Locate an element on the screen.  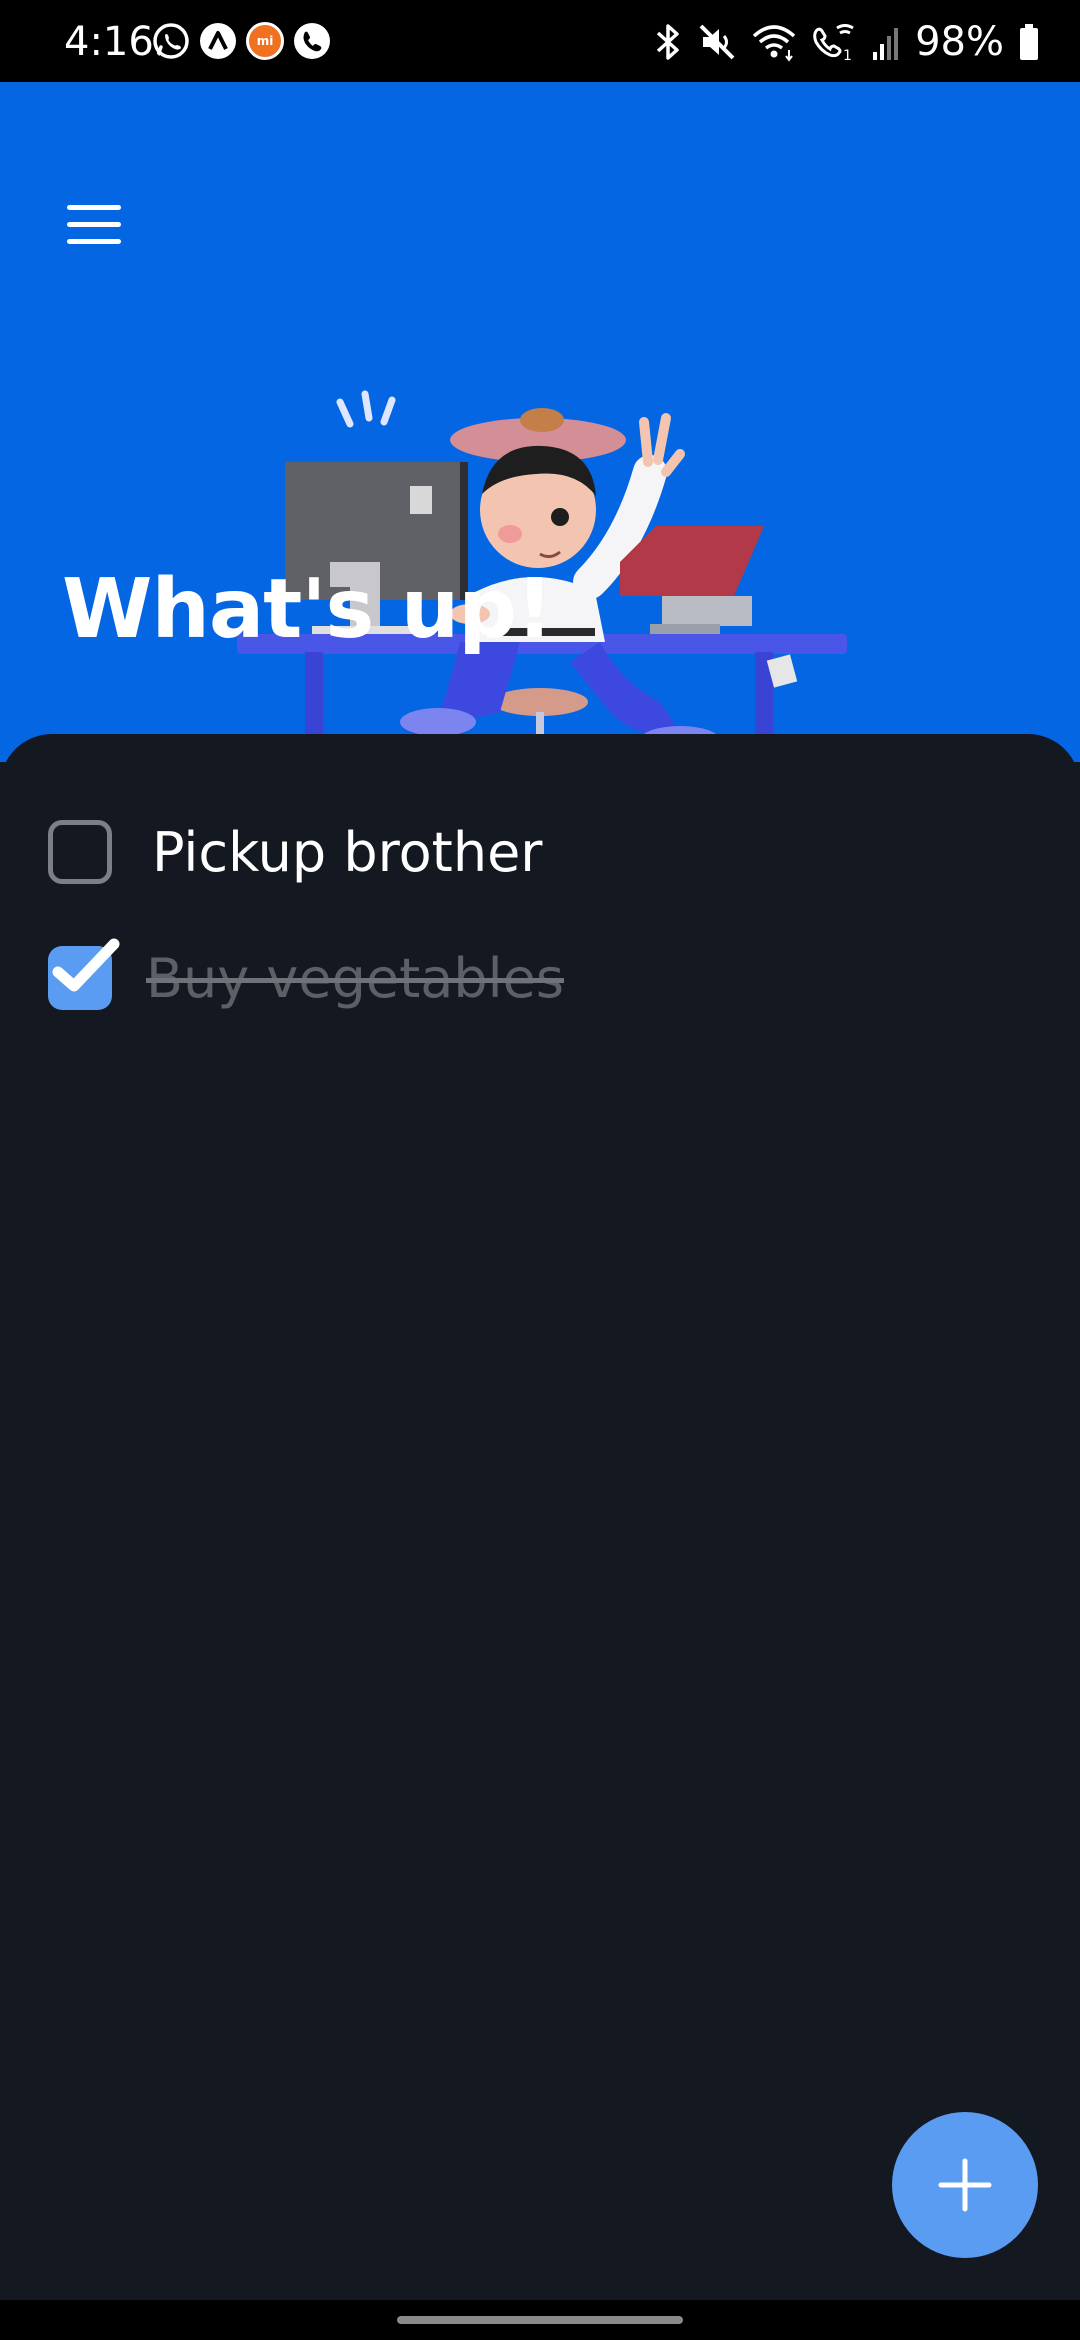
add-task-button is located at coordinates (965, 2185).